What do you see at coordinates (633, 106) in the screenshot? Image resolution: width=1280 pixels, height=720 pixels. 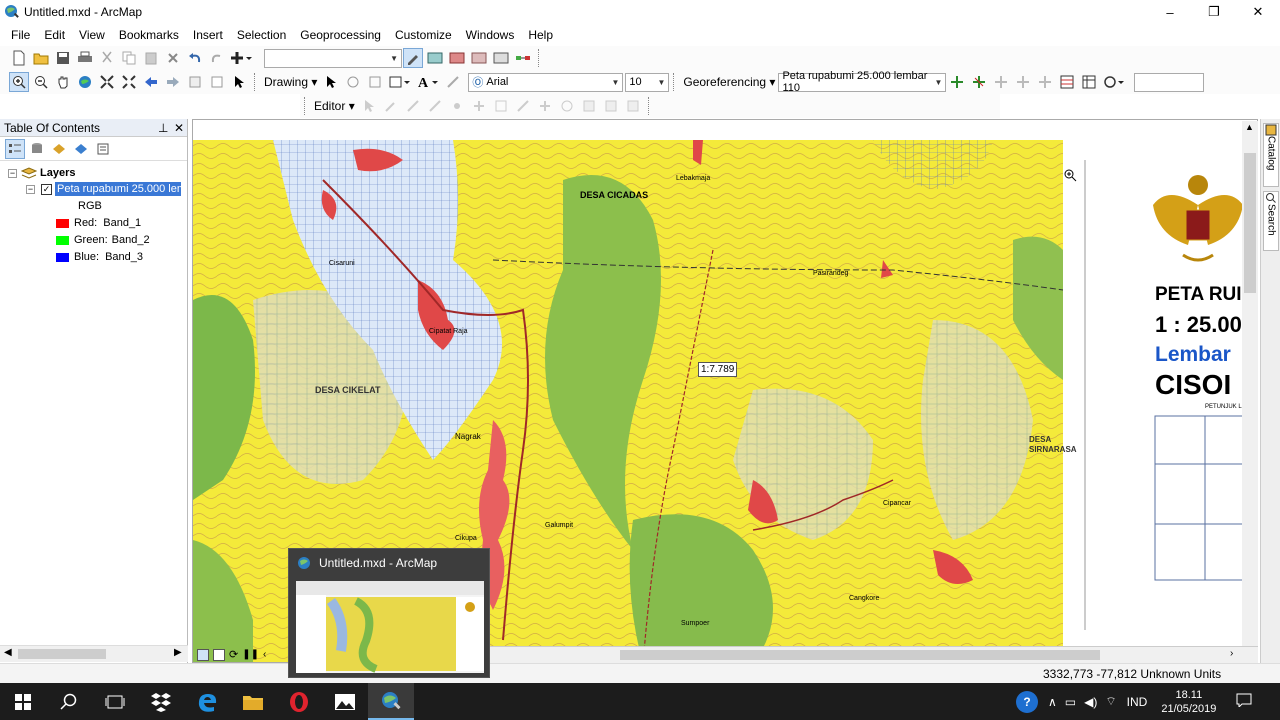 I see `create-features-icon` at bounding box center [633, 106].